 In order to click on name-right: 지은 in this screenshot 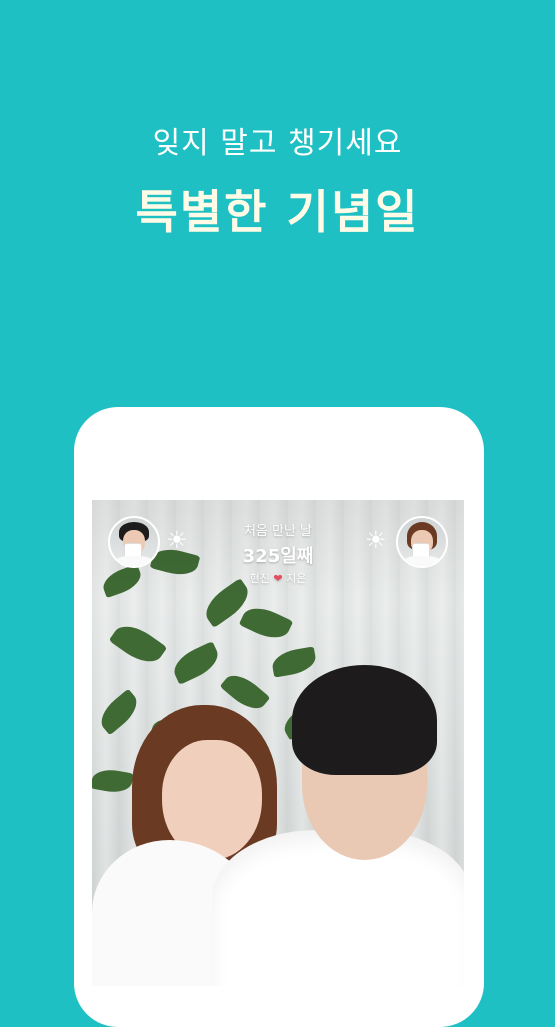, I will do `click(296, 578)`.